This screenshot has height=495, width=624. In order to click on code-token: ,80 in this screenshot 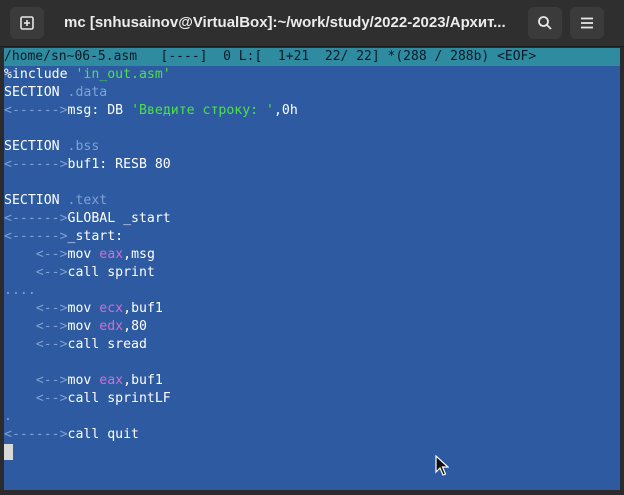, I will do `click(135, 326)`.